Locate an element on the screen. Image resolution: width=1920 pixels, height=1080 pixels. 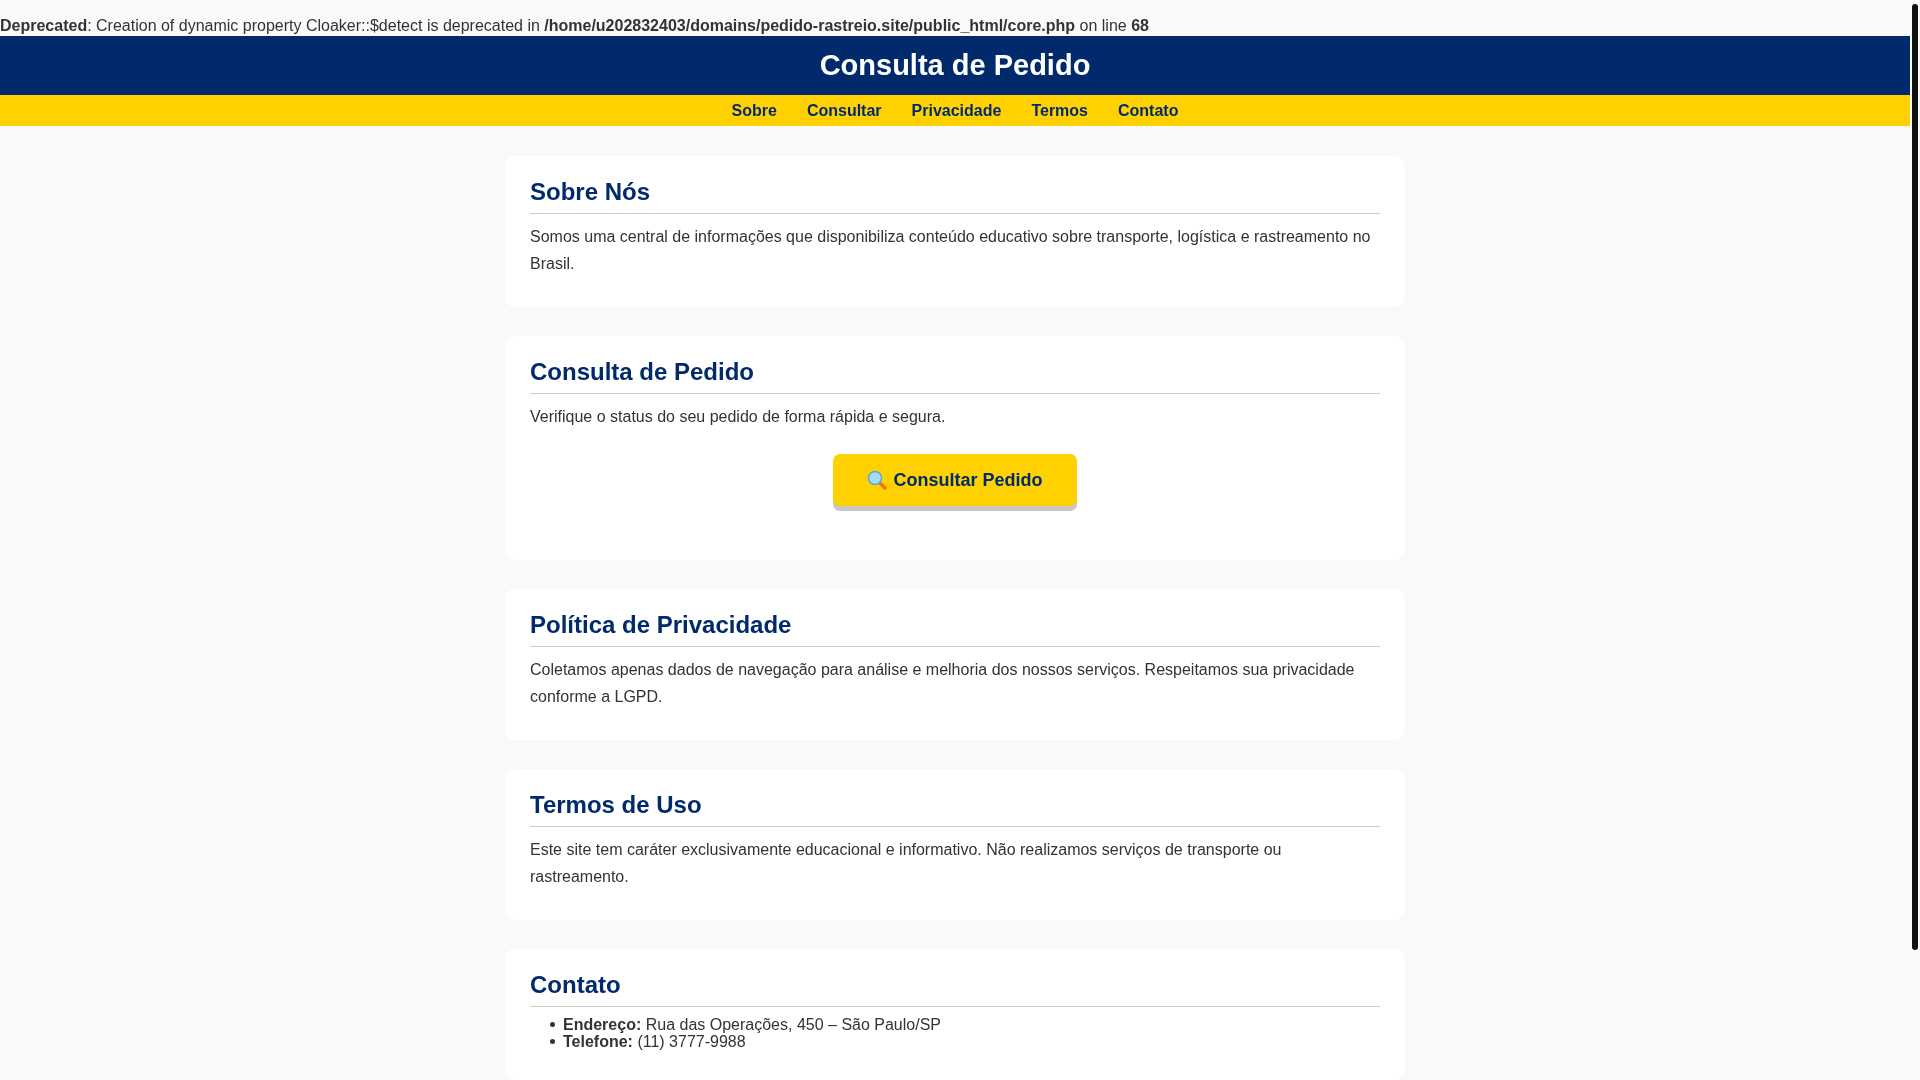
nav-link: Consultar is located at coordinates (844, 110).